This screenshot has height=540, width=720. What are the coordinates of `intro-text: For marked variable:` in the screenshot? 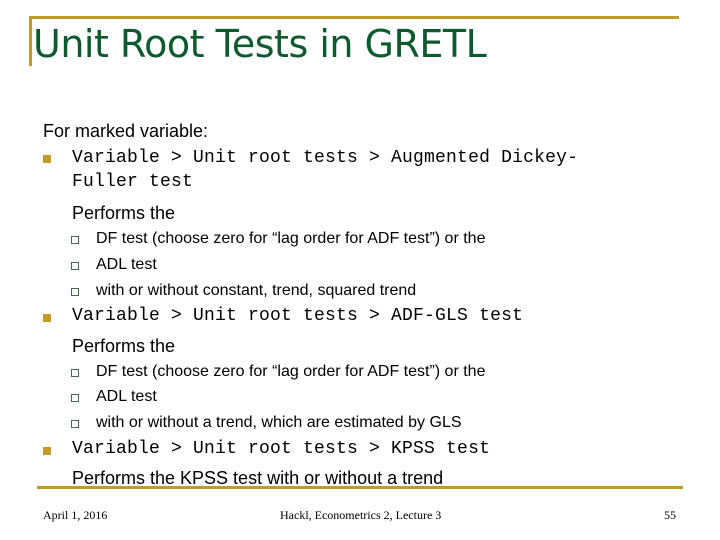 It's located at (126, 131).